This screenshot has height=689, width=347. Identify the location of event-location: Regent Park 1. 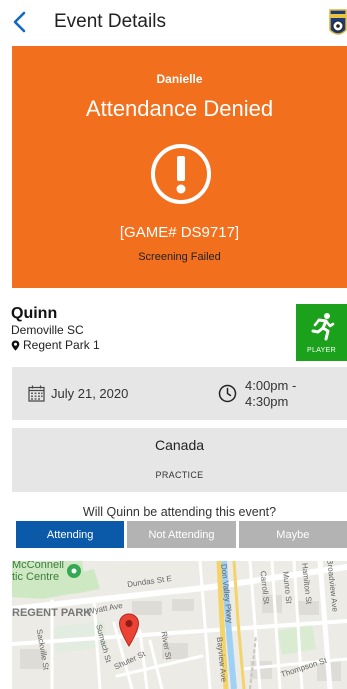
(55, 345).